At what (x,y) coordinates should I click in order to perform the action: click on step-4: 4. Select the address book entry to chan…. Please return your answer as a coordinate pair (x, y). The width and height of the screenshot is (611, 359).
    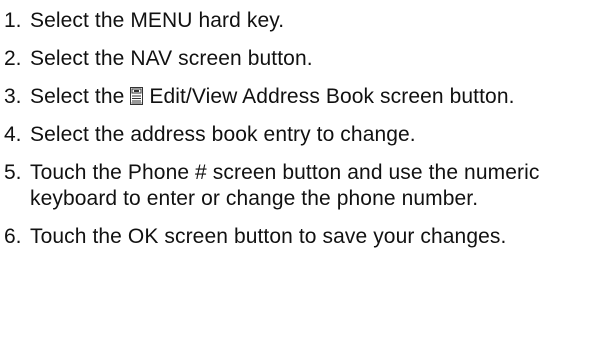
    Looking at the image, I should click on (305, 135).